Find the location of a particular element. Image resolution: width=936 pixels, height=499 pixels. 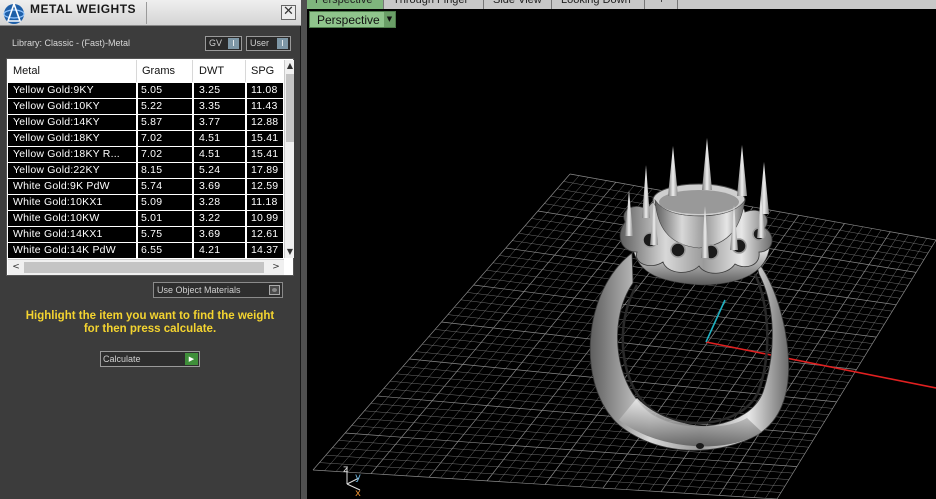

tab-looking-down: Looking Down is located at coordinates (599, 4).